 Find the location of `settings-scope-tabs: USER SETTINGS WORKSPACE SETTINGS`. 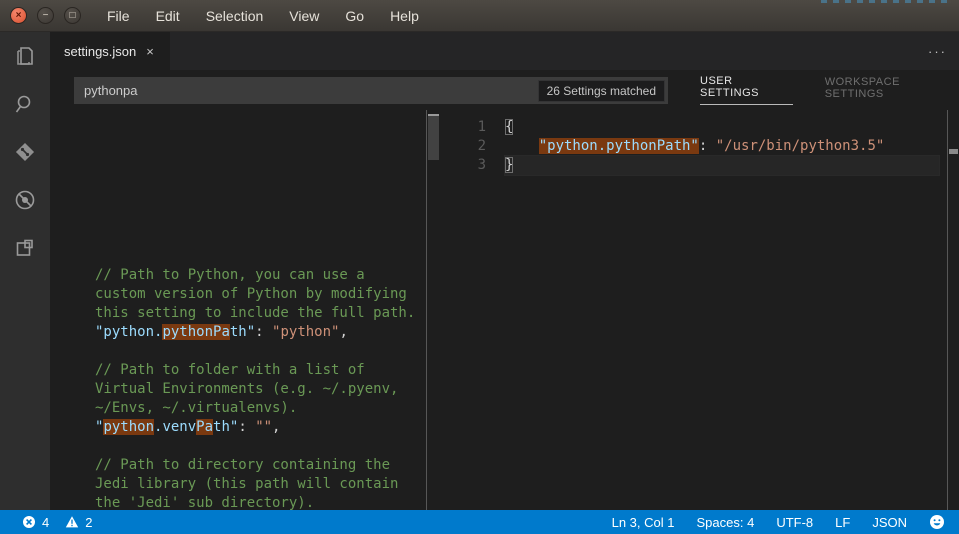

settings-scope-tabs: USER SETTINGS WORKSPACE SETTINGS is located at coordinates (829, 90).